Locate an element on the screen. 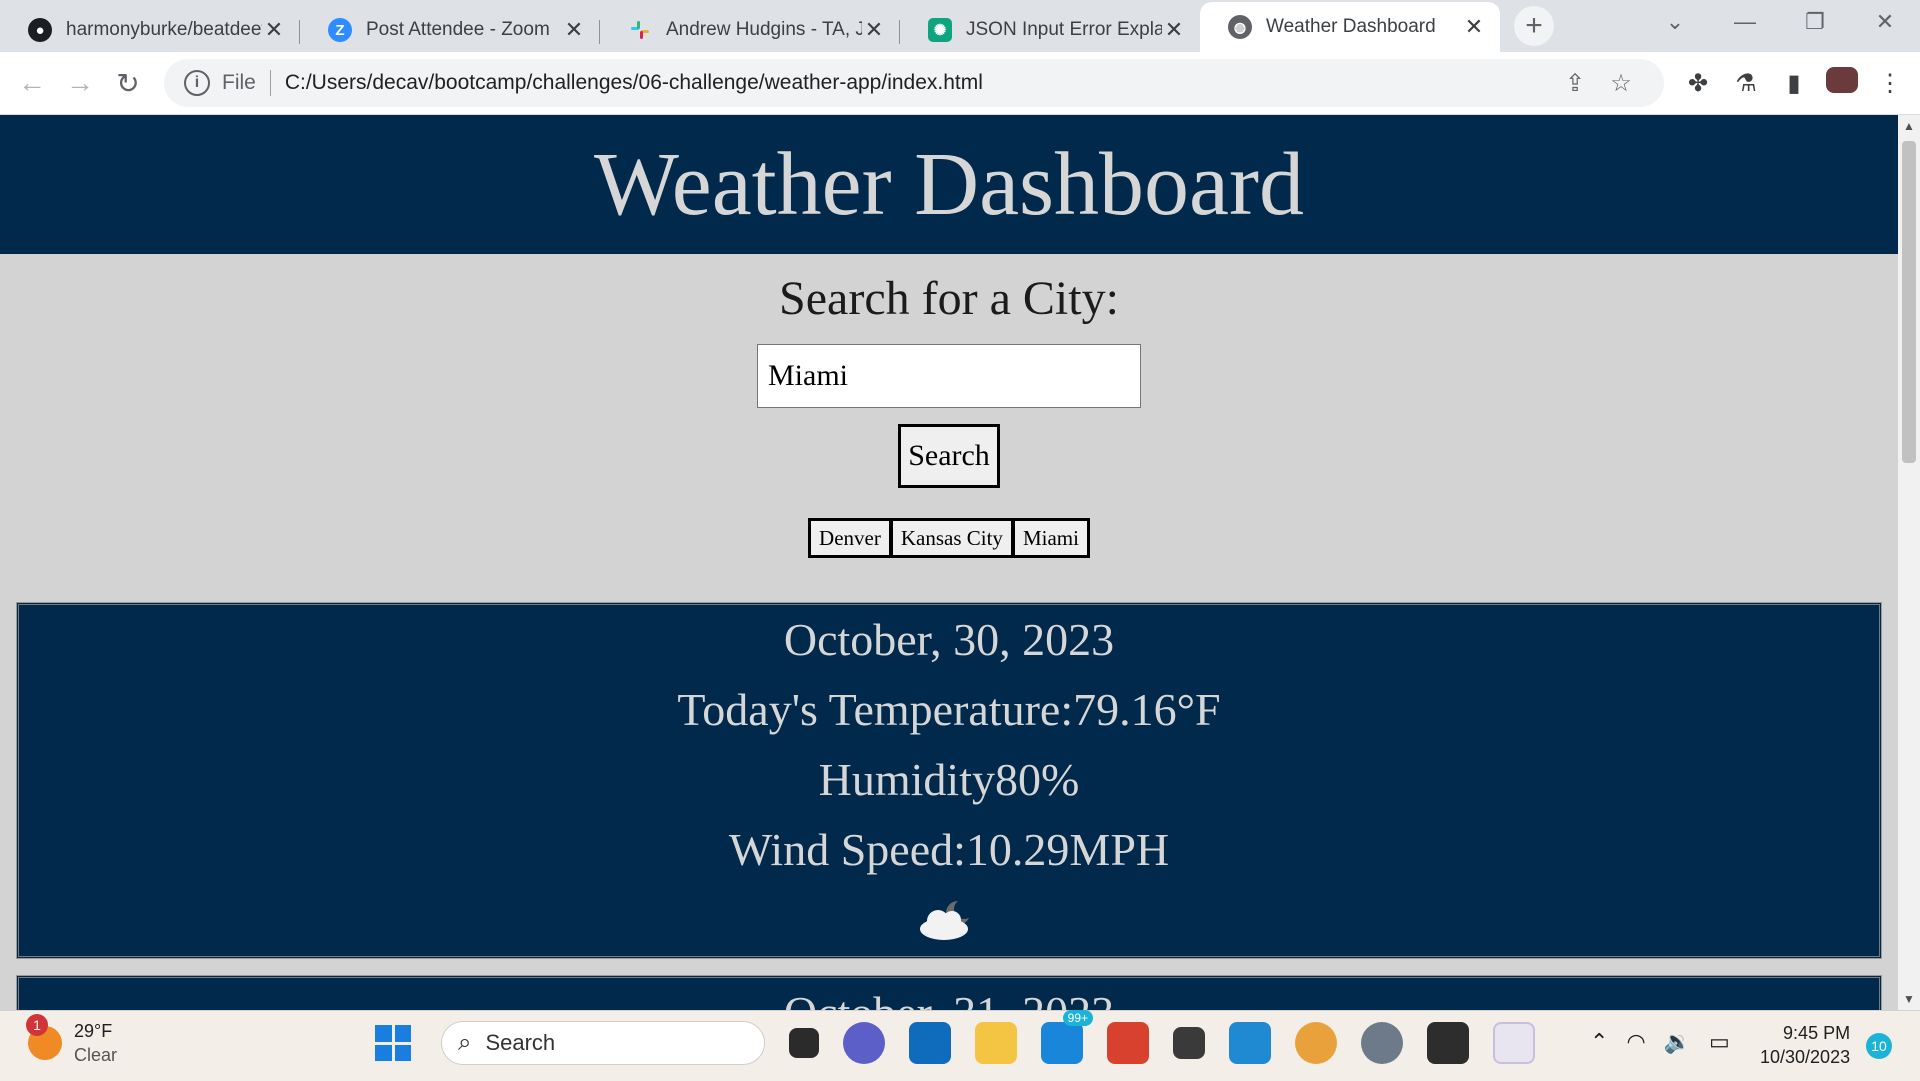  system-tray: ⌃ ◠ 🔉 ▭ is located at coordinates (1669, 1042).